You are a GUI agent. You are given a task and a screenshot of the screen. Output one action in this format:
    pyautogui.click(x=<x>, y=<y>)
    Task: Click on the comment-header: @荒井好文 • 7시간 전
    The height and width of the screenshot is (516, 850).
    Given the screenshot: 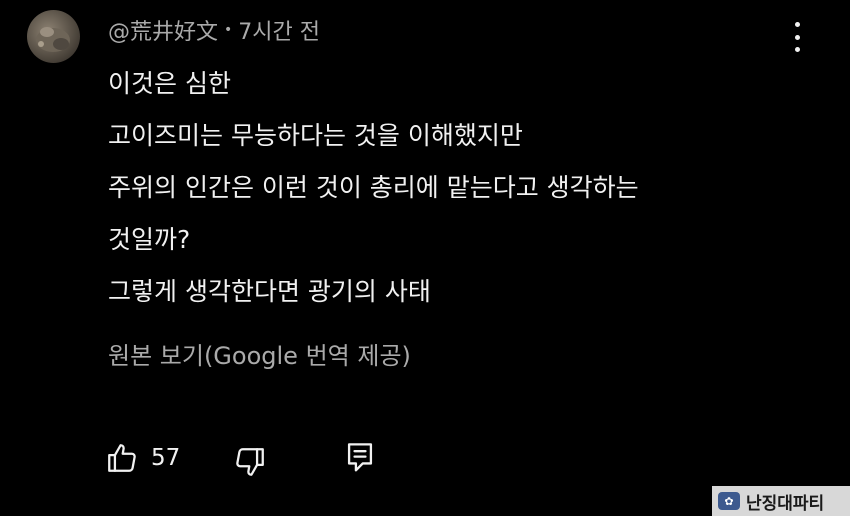 What is the action you would take?
    pyautogui.click(x=214, y=30)
    